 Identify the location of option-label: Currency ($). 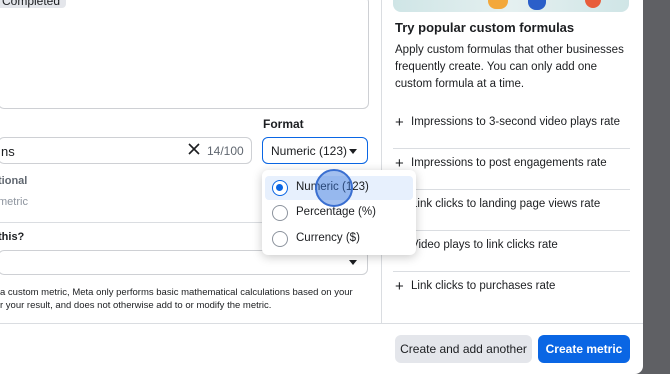
(328, 238).